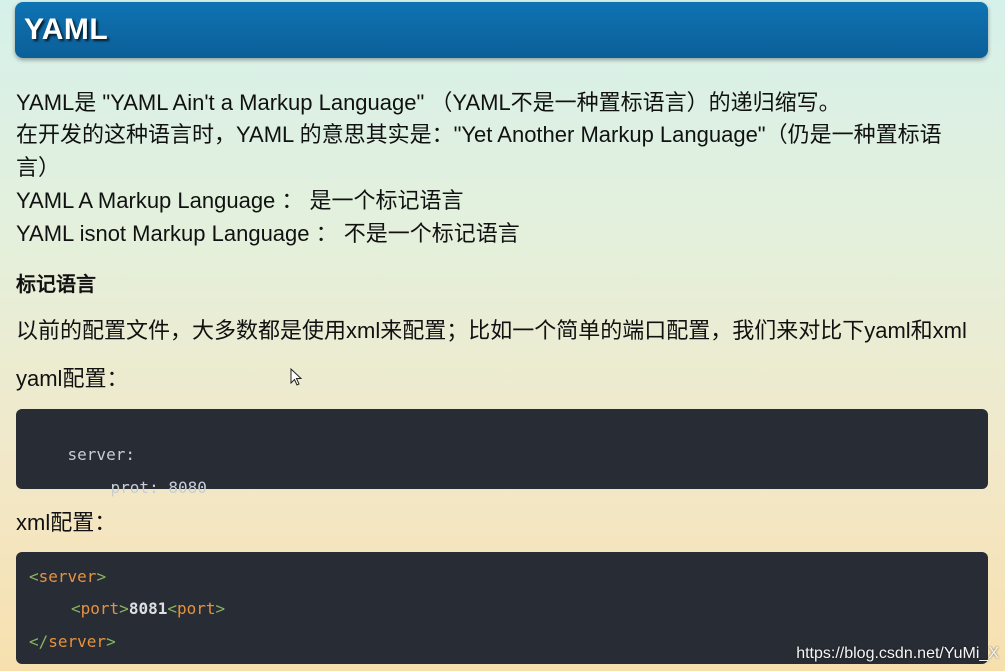  What do you see at coordinates (134, 487) in the screenshot?
I see `yaml-key-prot: prot:` at bounding box center [134, 487].